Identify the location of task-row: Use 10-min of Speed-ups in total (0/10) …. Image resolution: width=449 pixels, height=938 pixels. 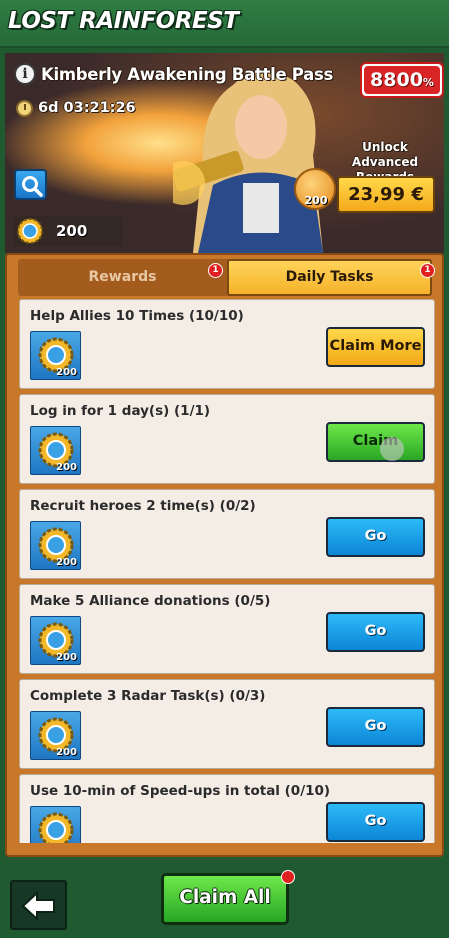
(227, 808).